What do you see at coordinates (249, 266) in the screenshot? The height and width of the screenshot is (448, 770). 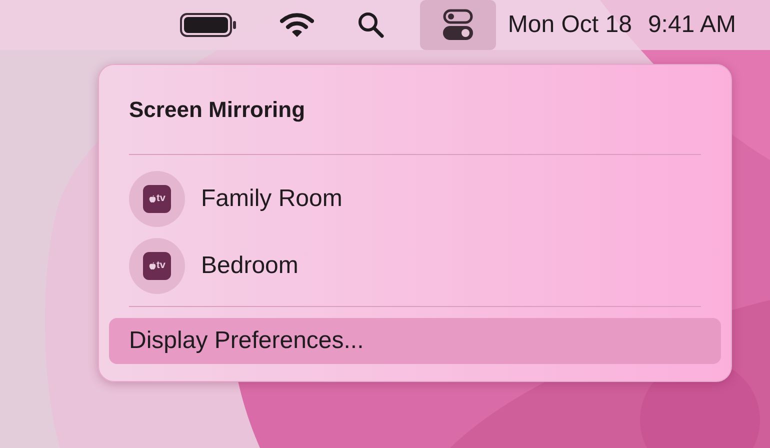 I see `device-name: Bedroom` at bounding box center [249, 266].